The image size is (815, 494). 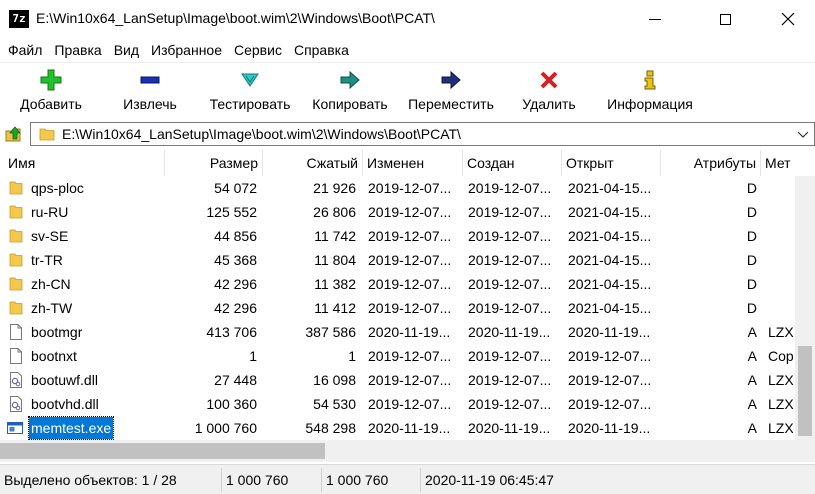 What do you see at coordinates (258, 50) in the screenshot?
I see `menu-tools: Сервис` at bounding box center [258, 50].